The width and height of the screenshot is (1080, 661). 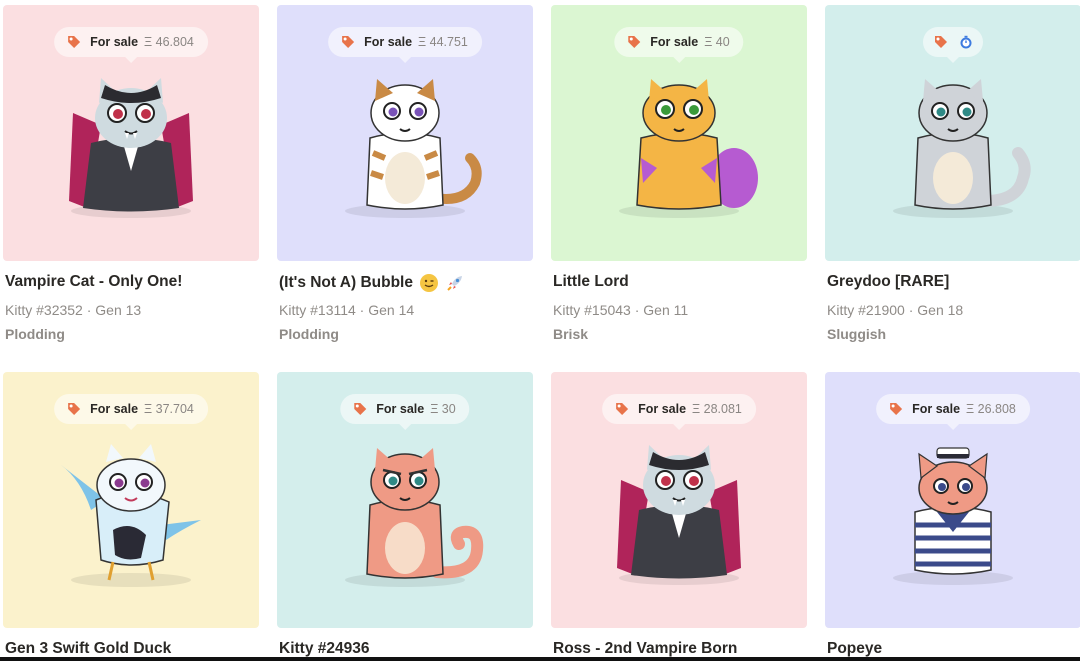 I want to click on kitty-image-panel: For sale Ξ 30, so click(x=405, y=500).